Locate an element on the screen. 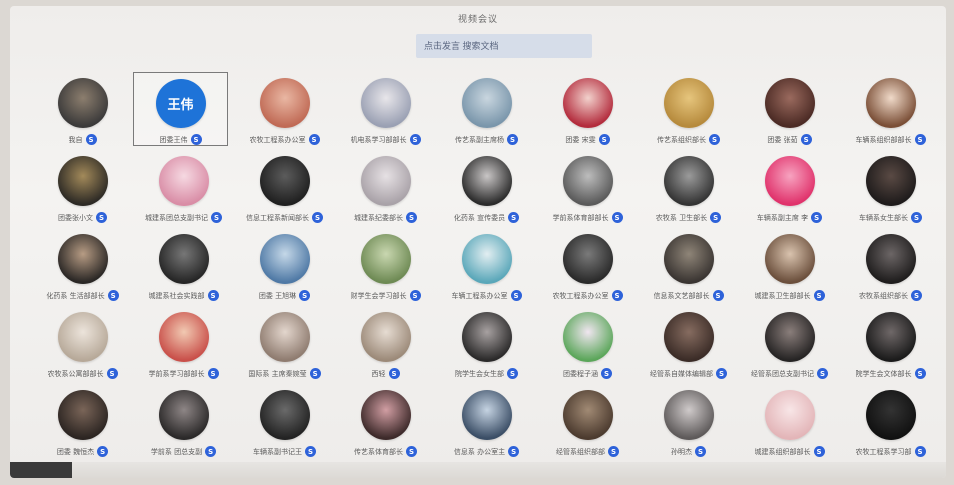  participant-tile: 团委 宋雯 S is located at coordinates (587, 111).